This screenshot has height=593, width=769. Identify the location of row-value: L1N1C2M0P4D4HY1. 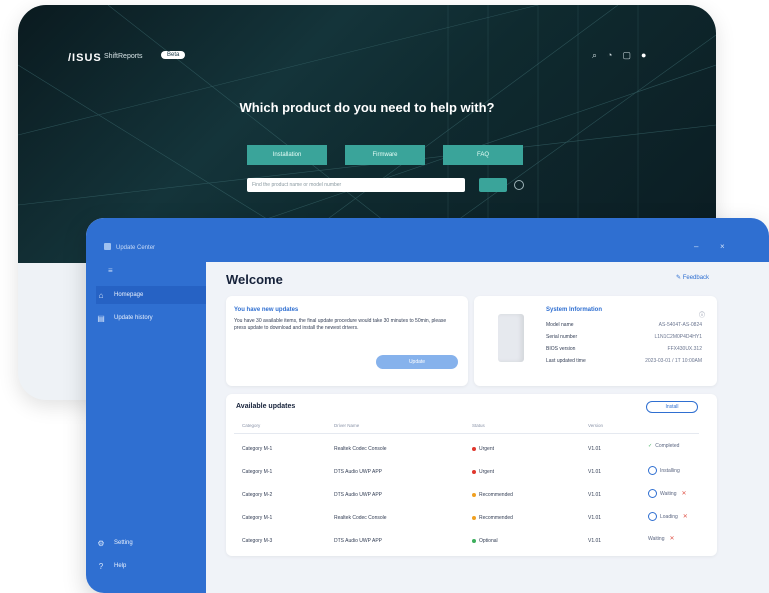
(678, 337).